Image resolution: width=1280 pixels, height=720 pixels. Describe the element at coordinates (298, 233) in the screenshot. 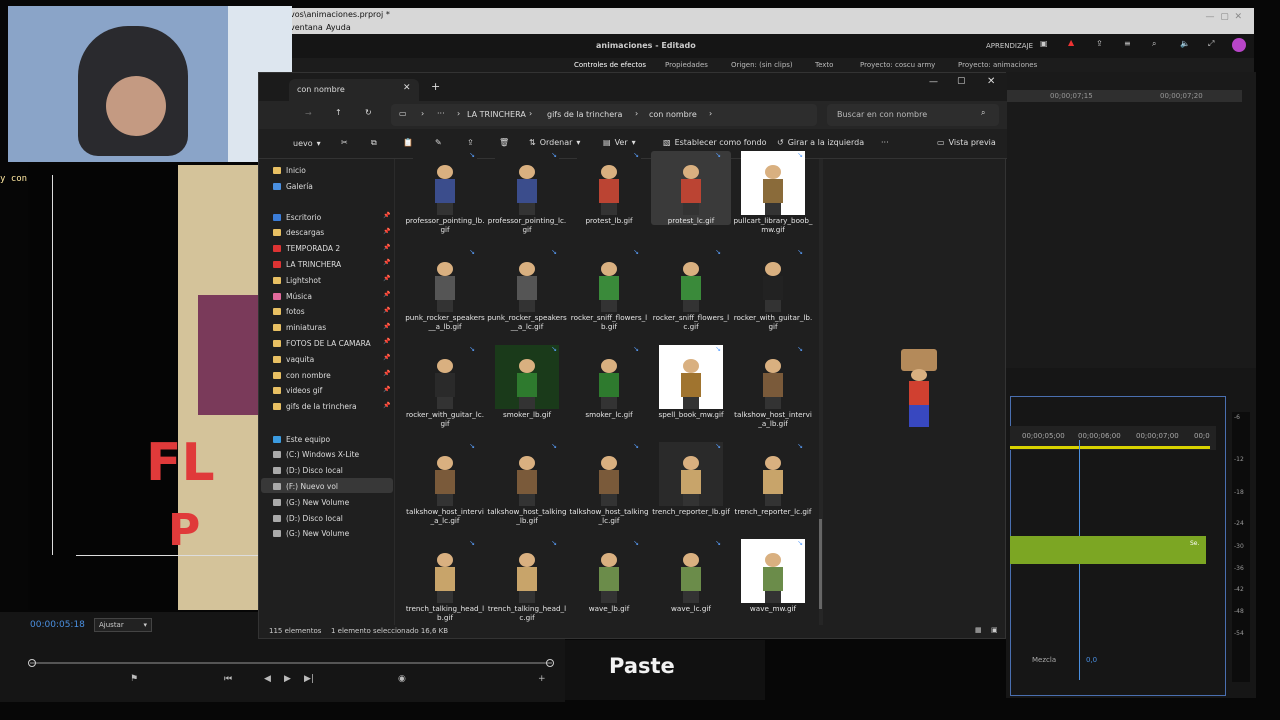

I see `nav-item-pinned-1: descargas` at that location.